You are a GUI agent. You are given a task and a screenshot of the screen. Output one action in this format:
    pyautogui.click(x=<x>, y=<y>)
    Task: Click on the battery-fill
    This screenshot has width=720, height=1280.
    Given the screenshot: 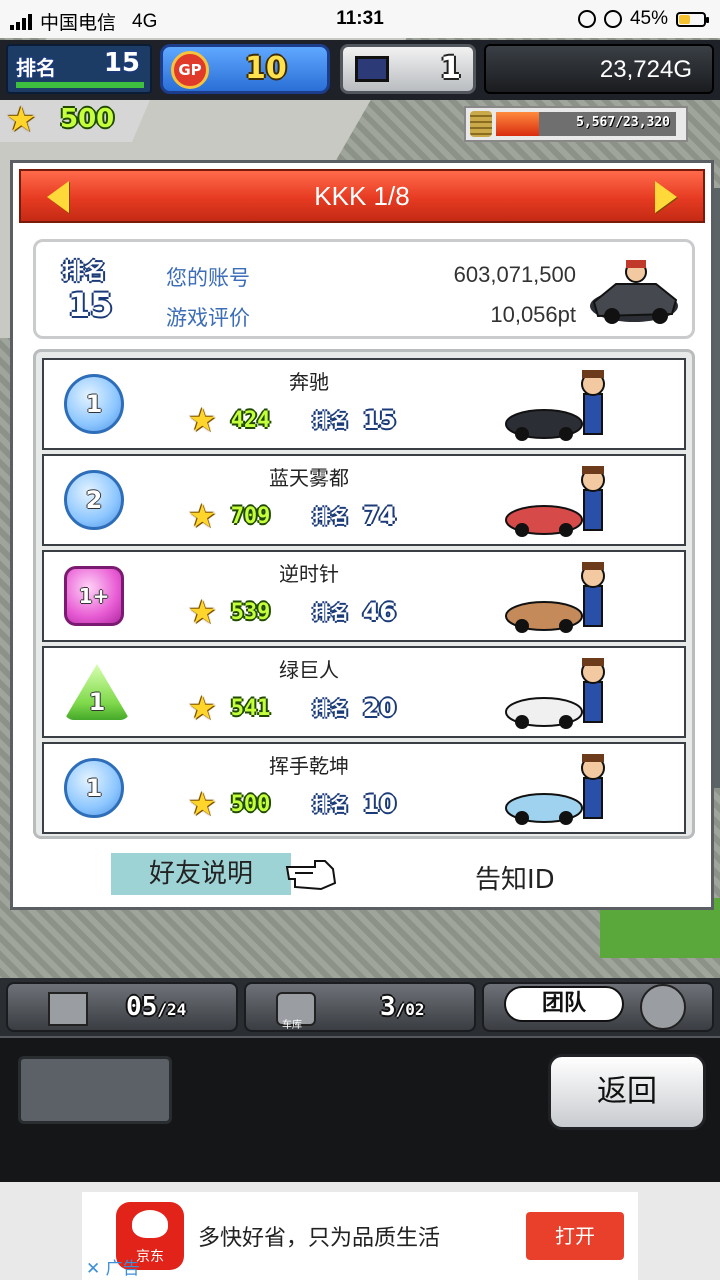 What is the action you would take?
    pyautogui.click(x=684, y=19)
    